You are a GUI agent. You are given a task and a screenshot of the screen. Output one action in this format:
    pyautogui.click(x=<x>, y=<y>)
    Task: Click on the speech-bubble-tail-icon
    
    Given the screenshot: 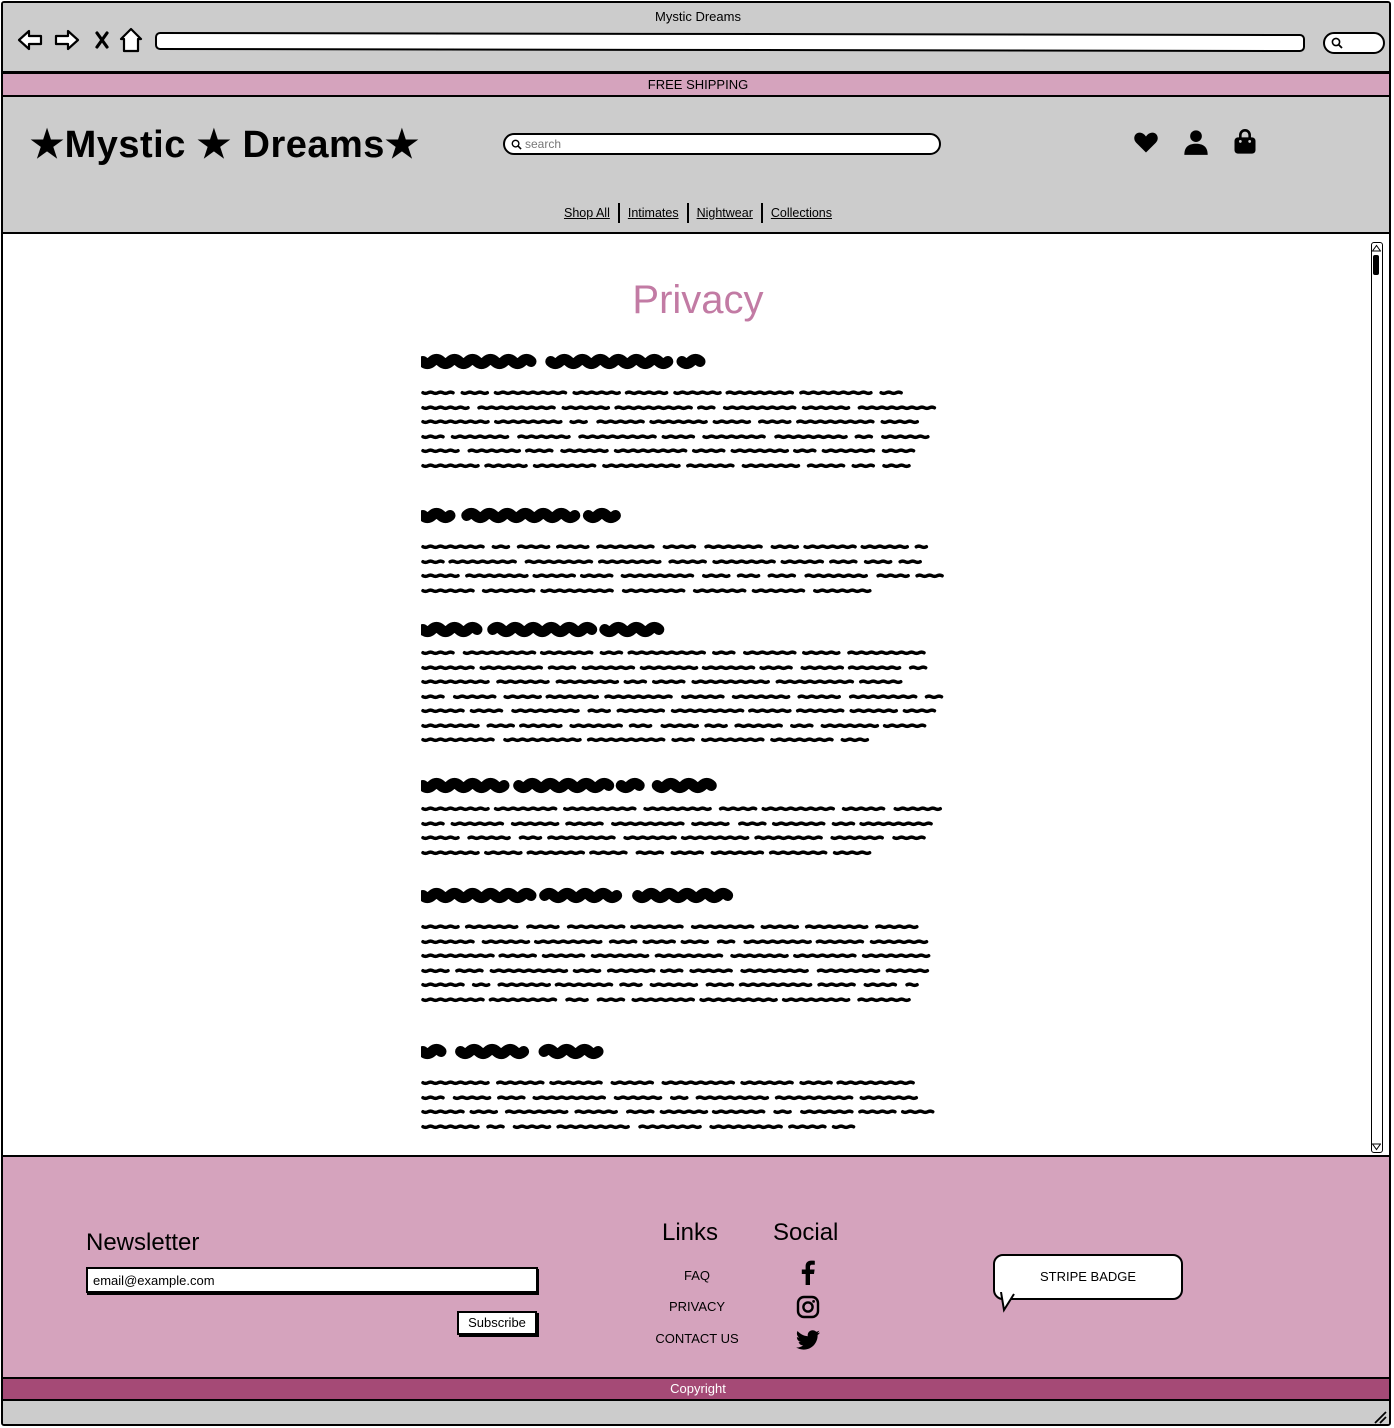 What is the action you would take?
    pyautogui.click(x=1007, y=1302)
    